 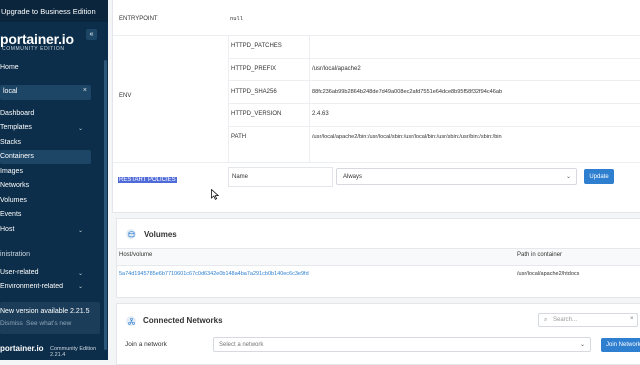 I want to click on search-icon: ⌕, so click(x=546, y=320).